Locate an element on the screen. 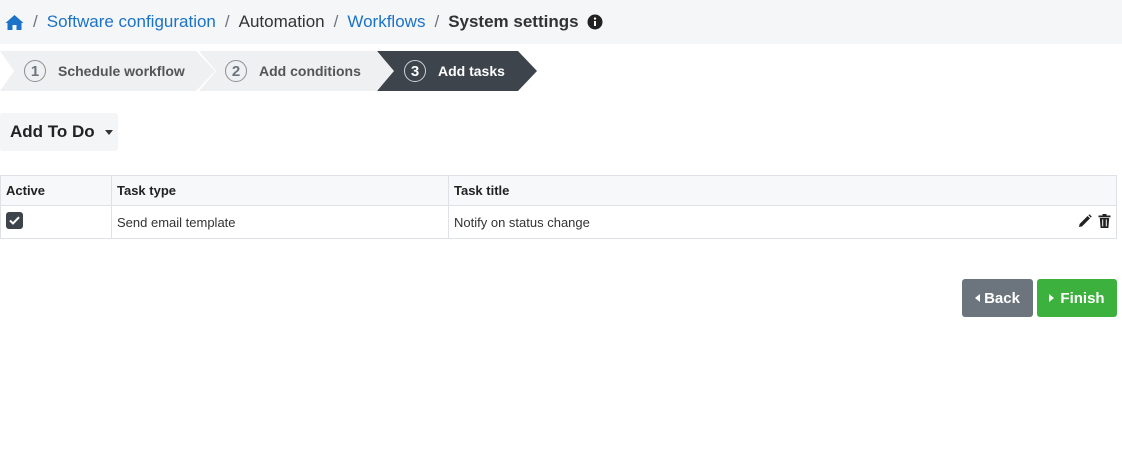 The height and width of the screenshot is (453, 1122). wizard-step-add-conditions: 2 Add conditions is located at coordinates (297, 71).